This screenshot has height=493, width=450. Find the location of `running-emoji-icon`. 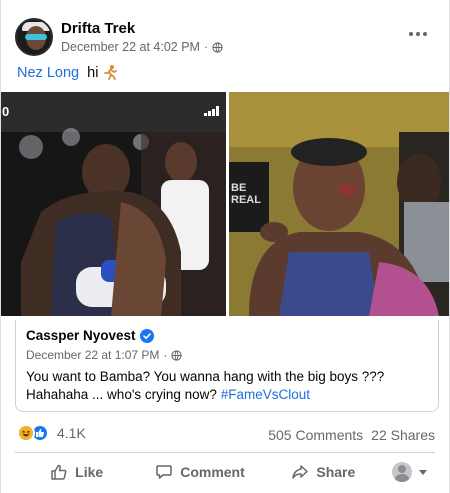

running-emoji-icon is located at coordinates (111, 72).